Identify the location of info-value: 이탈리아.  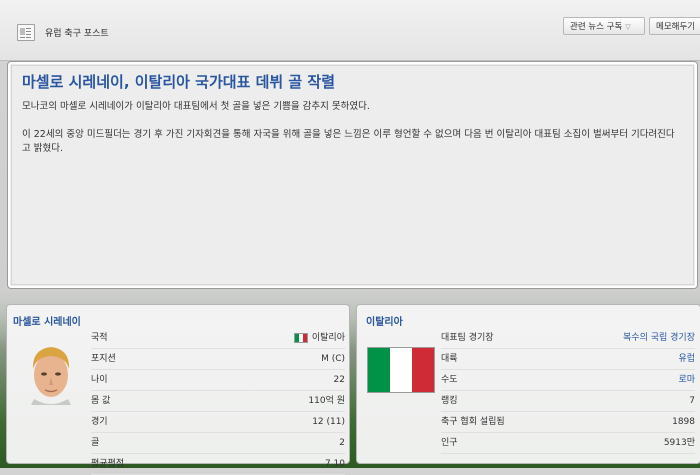
(319, 338).